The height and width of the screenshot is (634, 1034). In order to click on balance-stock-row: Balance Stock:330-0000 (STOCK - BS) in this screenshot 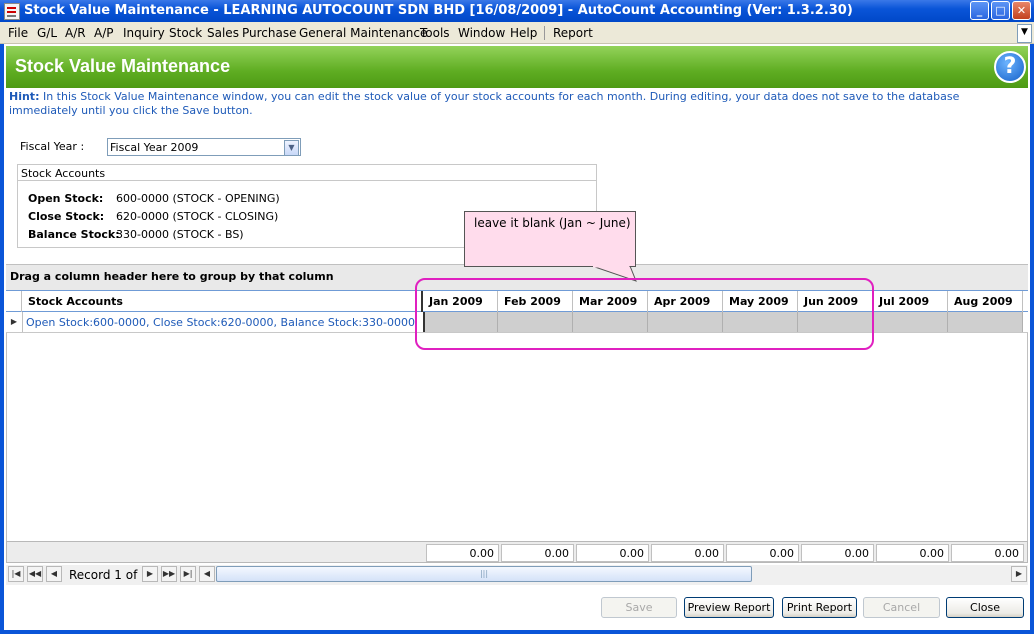, I will do `click(136, 234)`.